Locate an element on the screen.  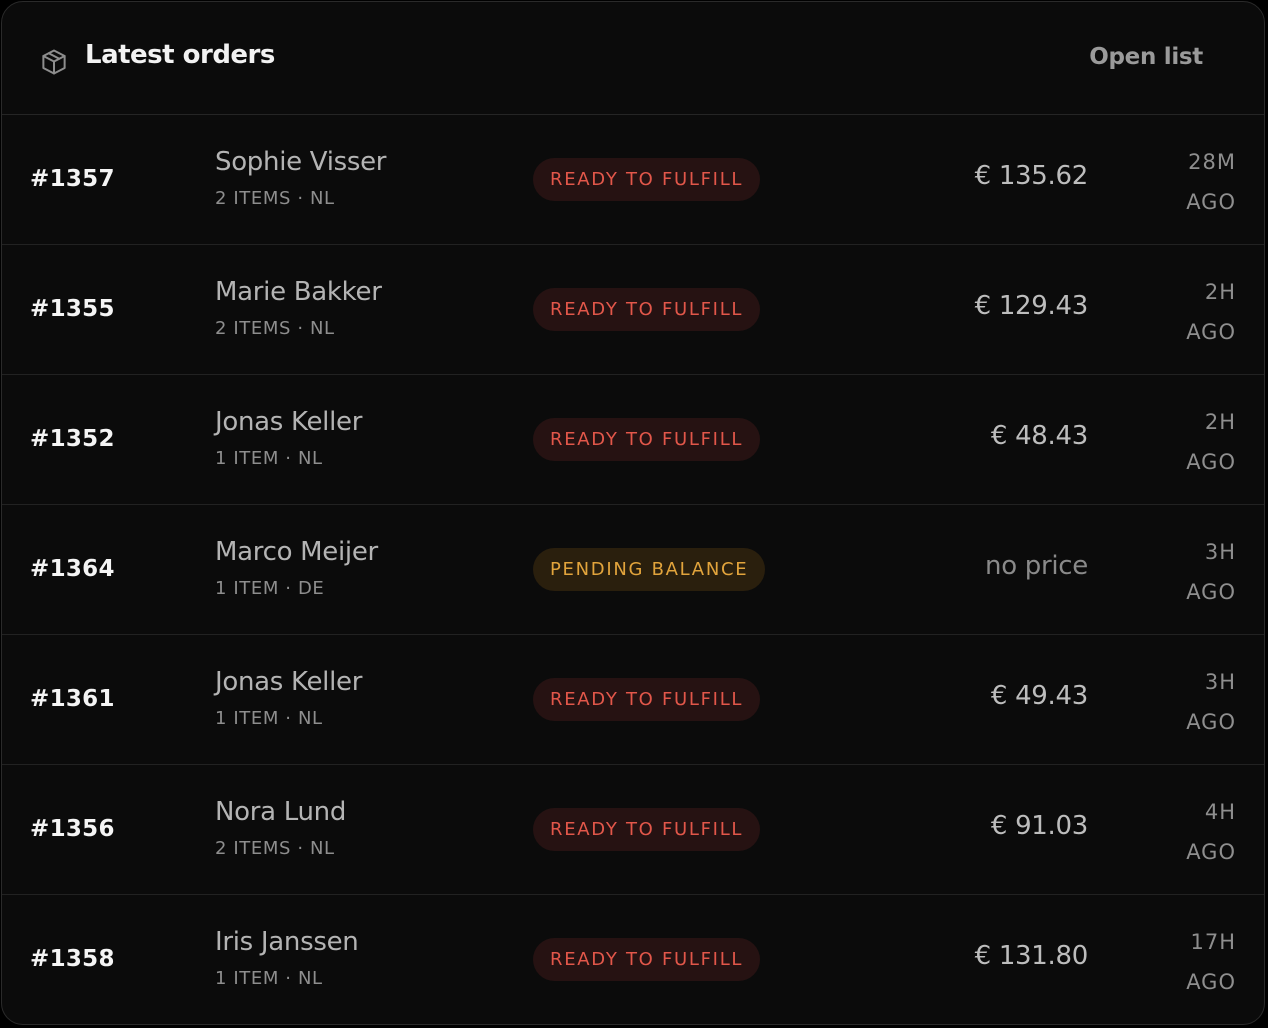
order-price: € 131.80 is located at coordinates (1031, 956).